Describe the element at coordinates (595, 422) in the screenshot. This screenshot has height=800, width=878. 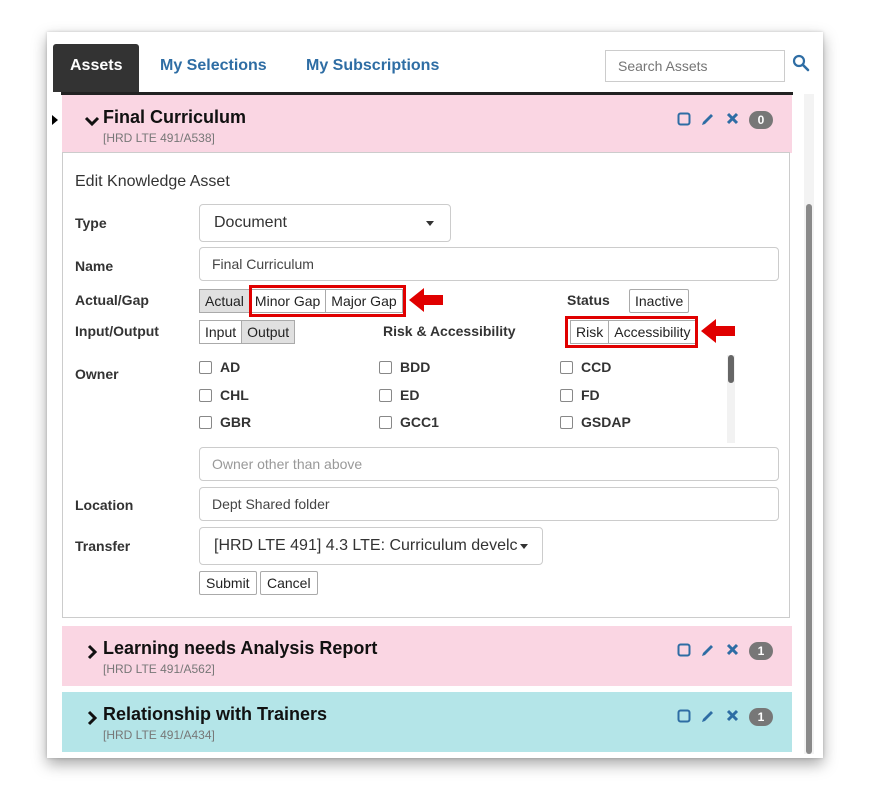
I see `owner-checkbox-gsdap: GSDAP` at that location.